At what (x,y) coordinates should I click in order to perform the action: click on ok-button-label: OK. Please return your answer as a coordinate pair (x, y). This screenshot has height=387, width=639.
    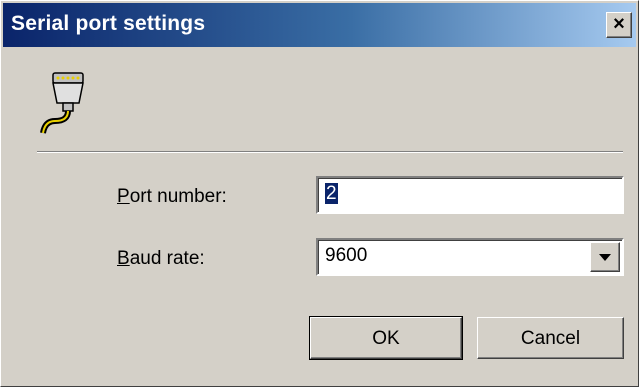
    Looking at the image, I should click on (386, 338).